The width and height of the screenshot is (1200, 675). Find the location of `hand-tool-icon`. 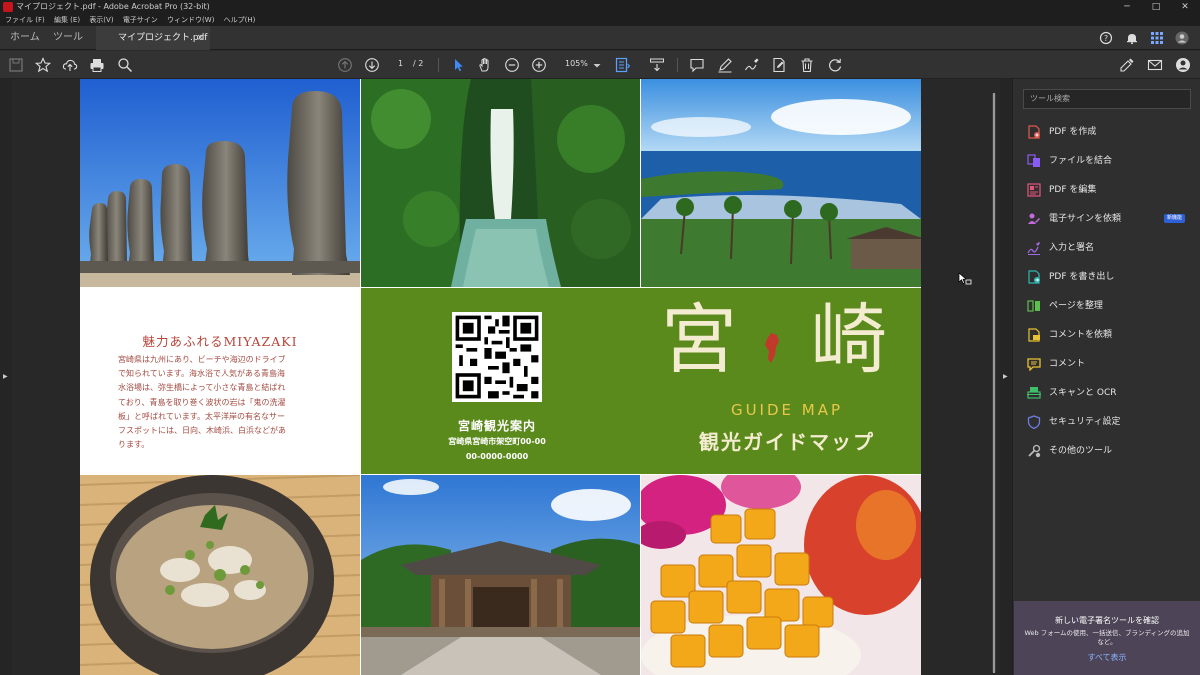

hand-tool-icon is located at coordinates (485, 65).